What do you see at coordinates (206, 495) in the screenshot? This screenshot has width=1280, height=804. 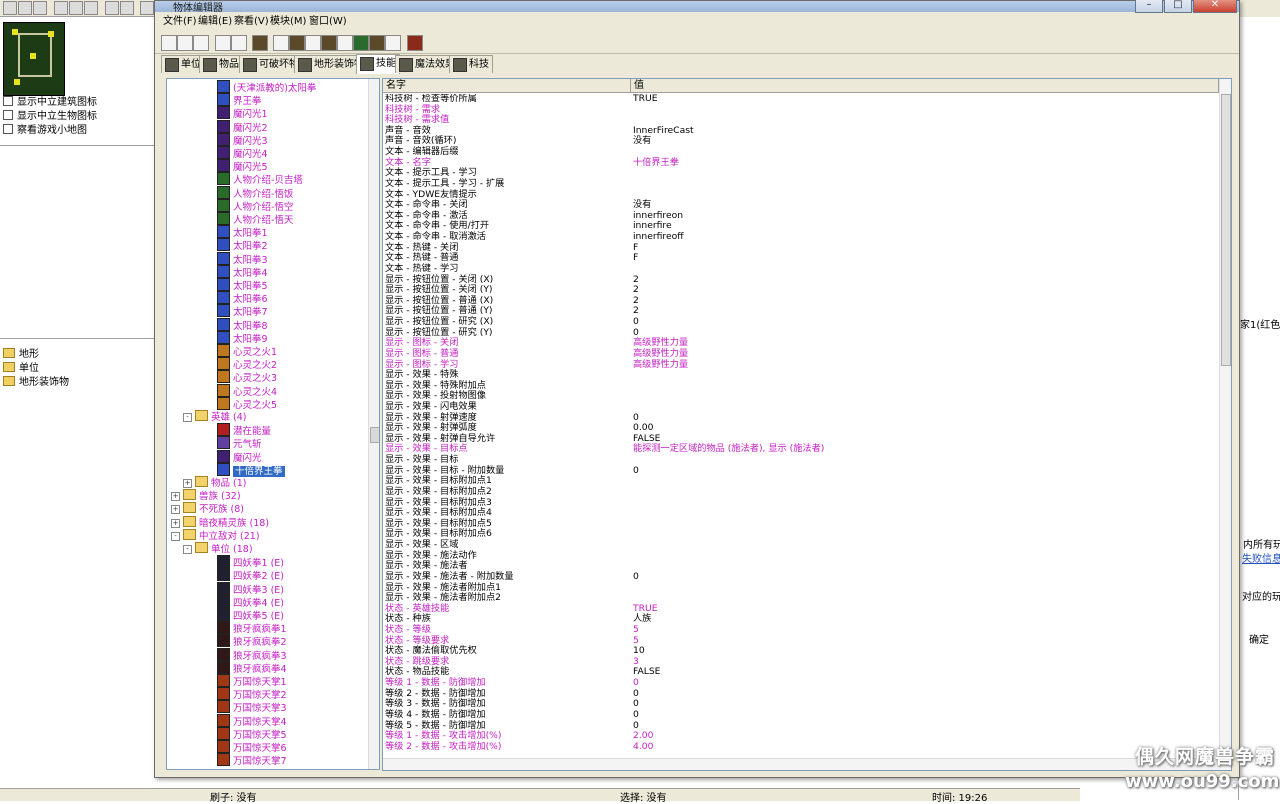 I see `tree-folder: + 兽族 (32)` at bounding box center [206, 495].